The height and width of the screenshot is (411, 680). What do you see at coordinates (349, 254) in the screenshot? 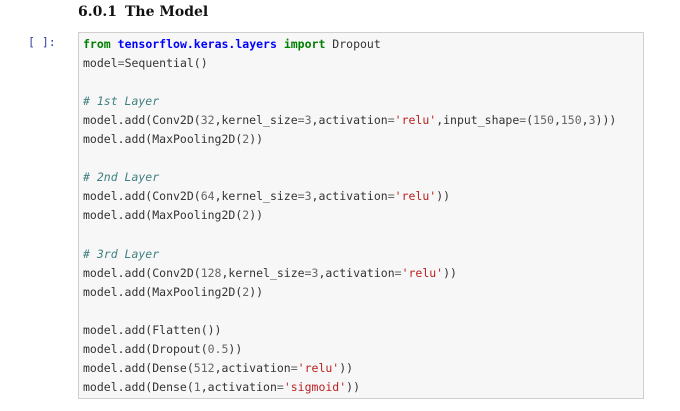
I see `code-line: # 3rd Layer` at bounding box center [349, 254].